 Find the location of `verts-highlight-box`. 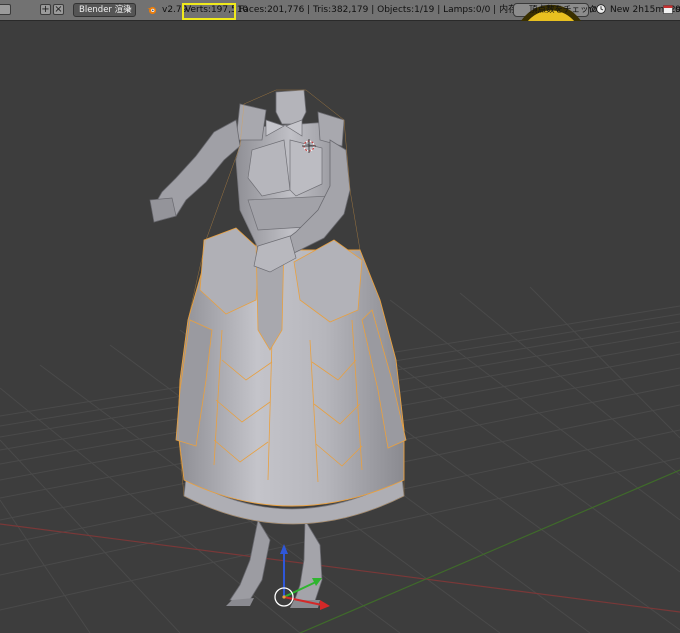

verts-highlight-box is located at coordinates (209, 11).